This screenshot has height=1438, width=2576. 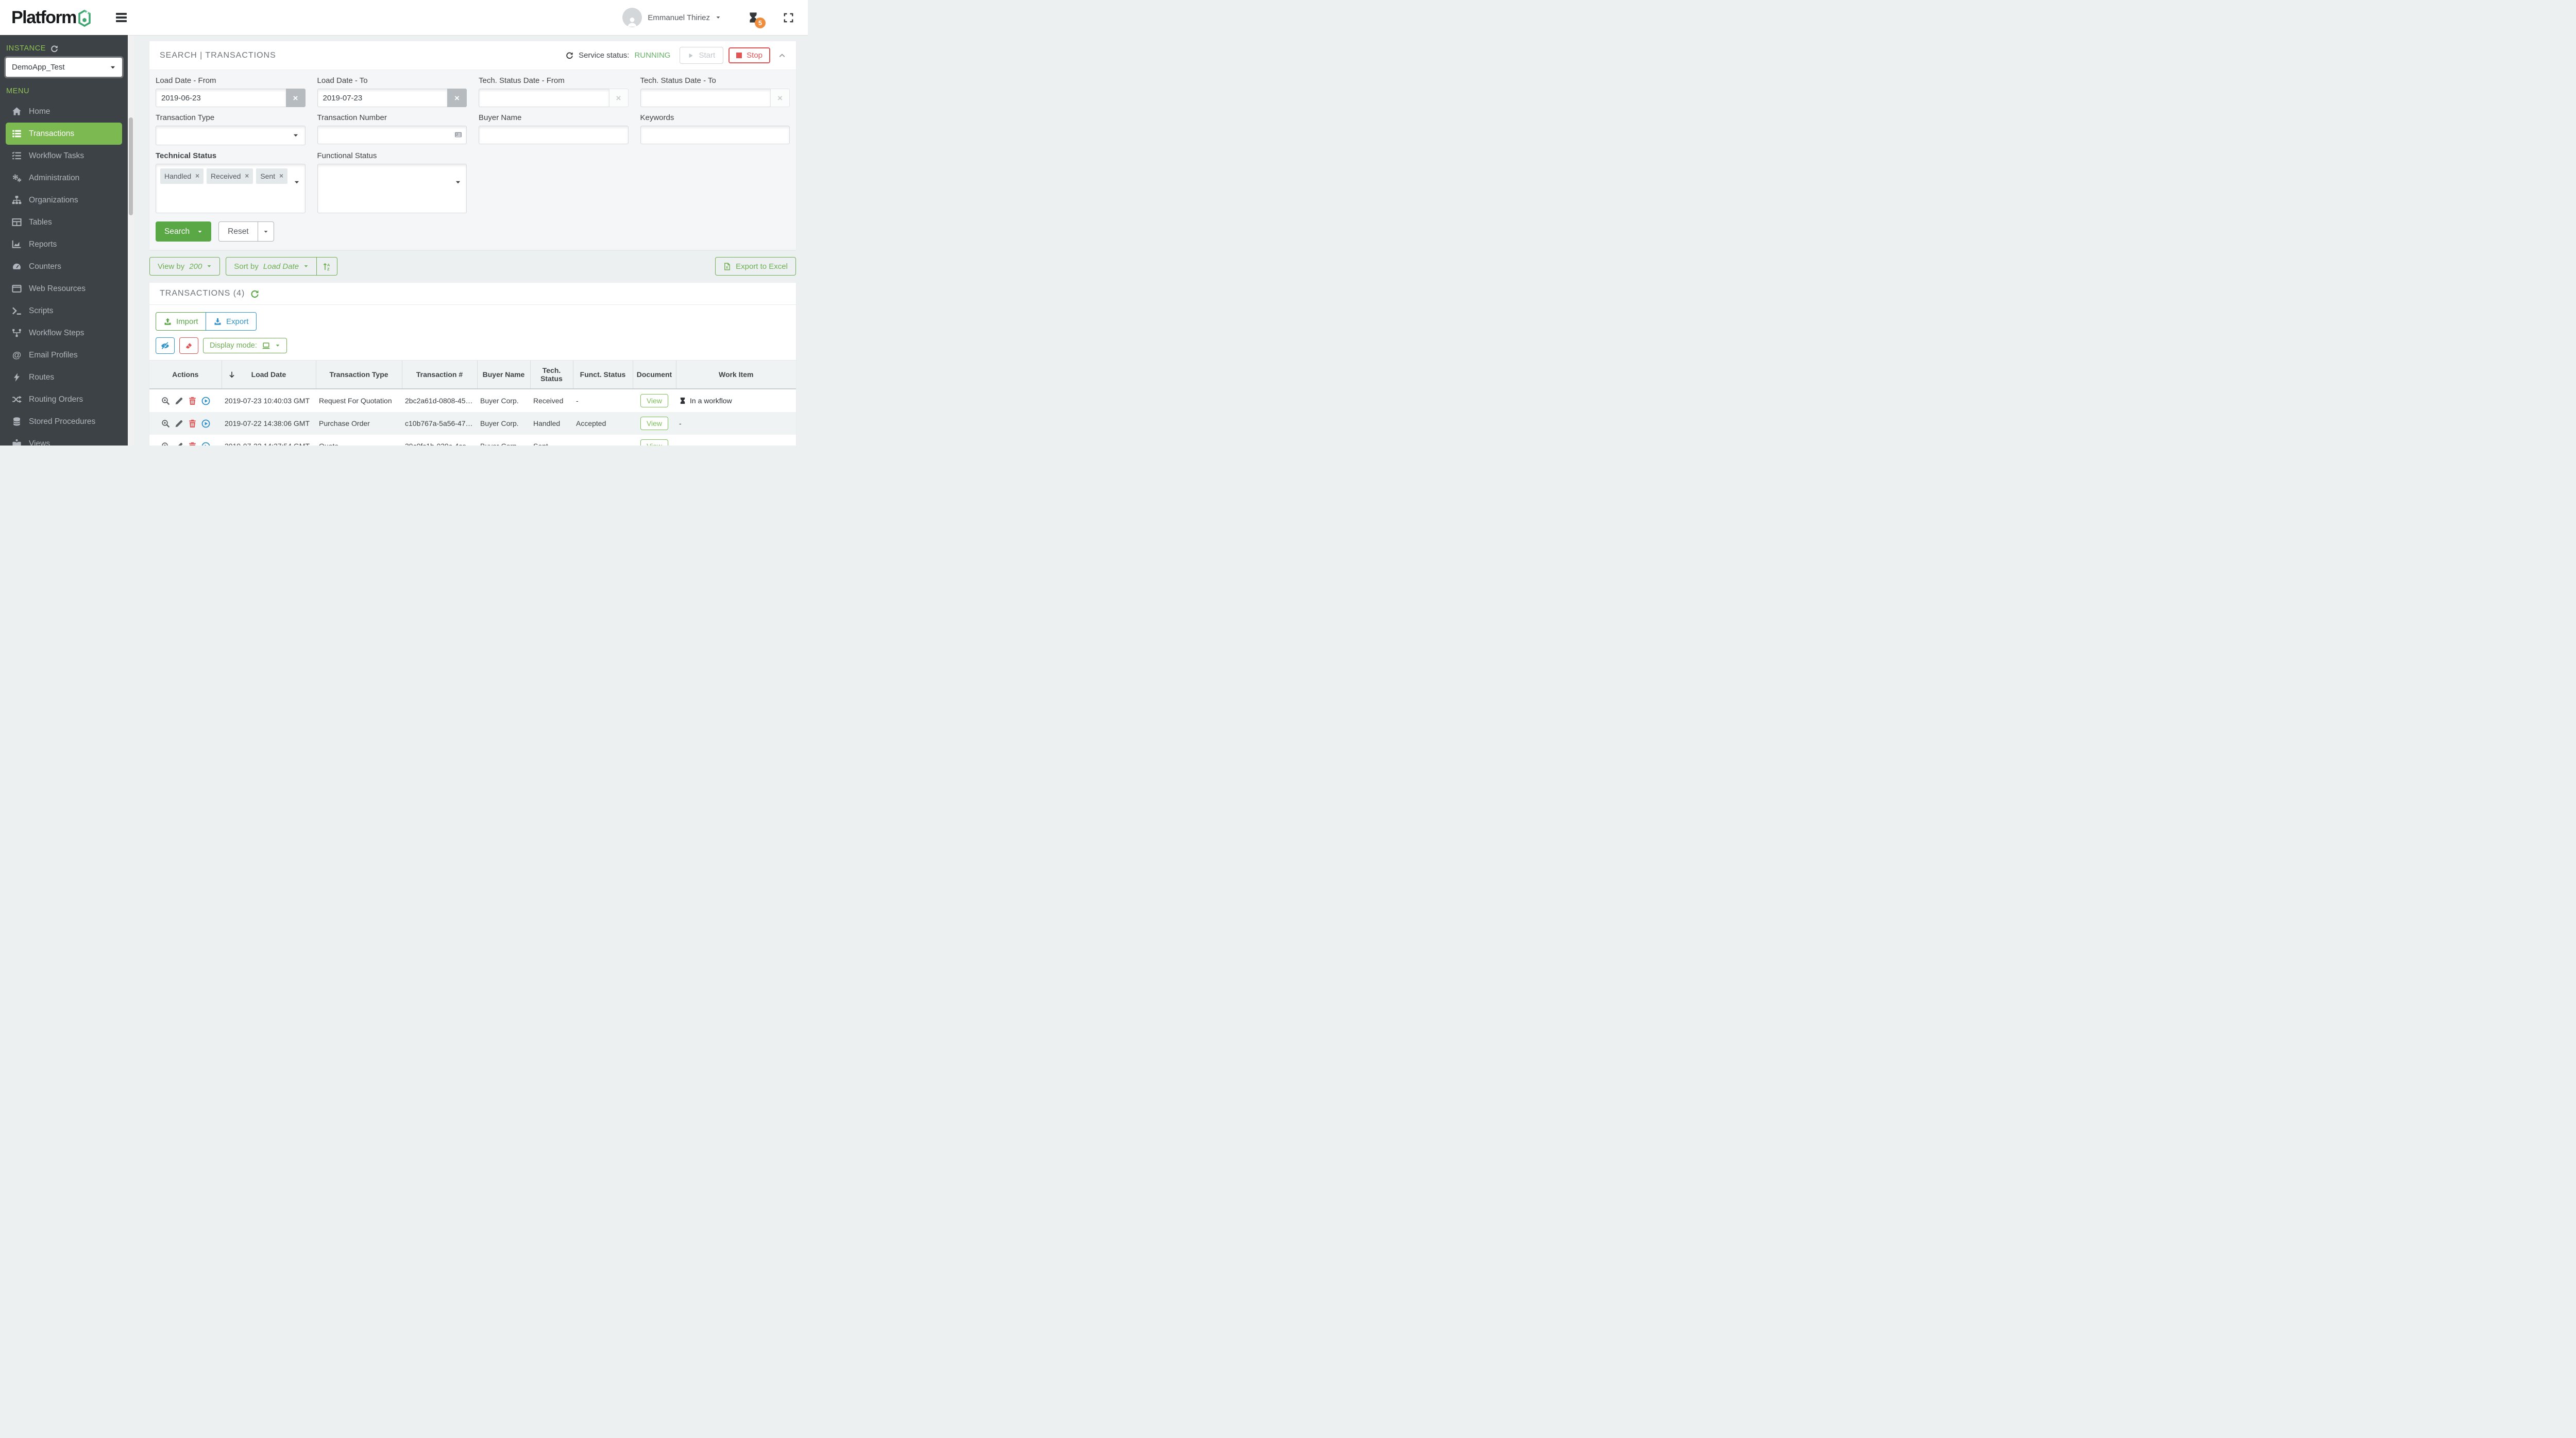 I want to click on load-date-to-clear-button: ×, so click(x=457, y=98).